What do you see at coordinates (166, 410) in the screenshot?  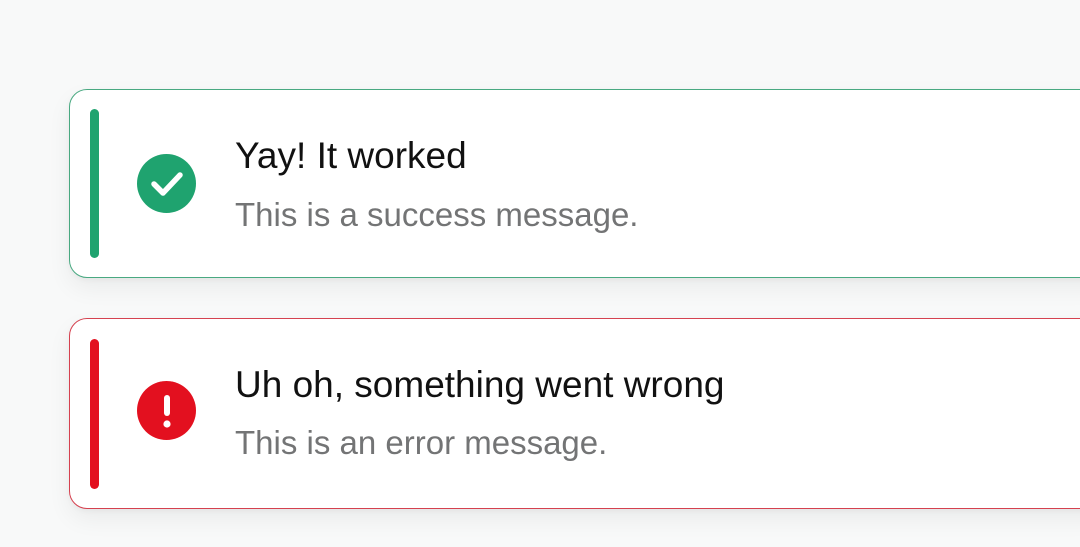 I see `exclamation-circle-icon` at bounding box center [166, 410].